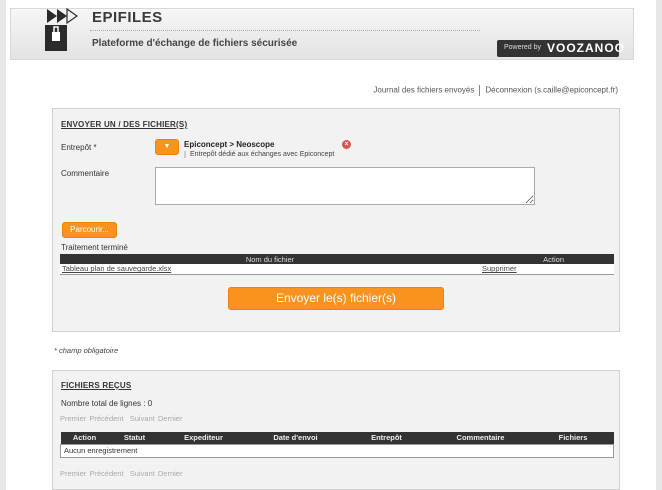  I want to click on total-rows-text: Nombre total de lignes : 0, so click(107, 403).